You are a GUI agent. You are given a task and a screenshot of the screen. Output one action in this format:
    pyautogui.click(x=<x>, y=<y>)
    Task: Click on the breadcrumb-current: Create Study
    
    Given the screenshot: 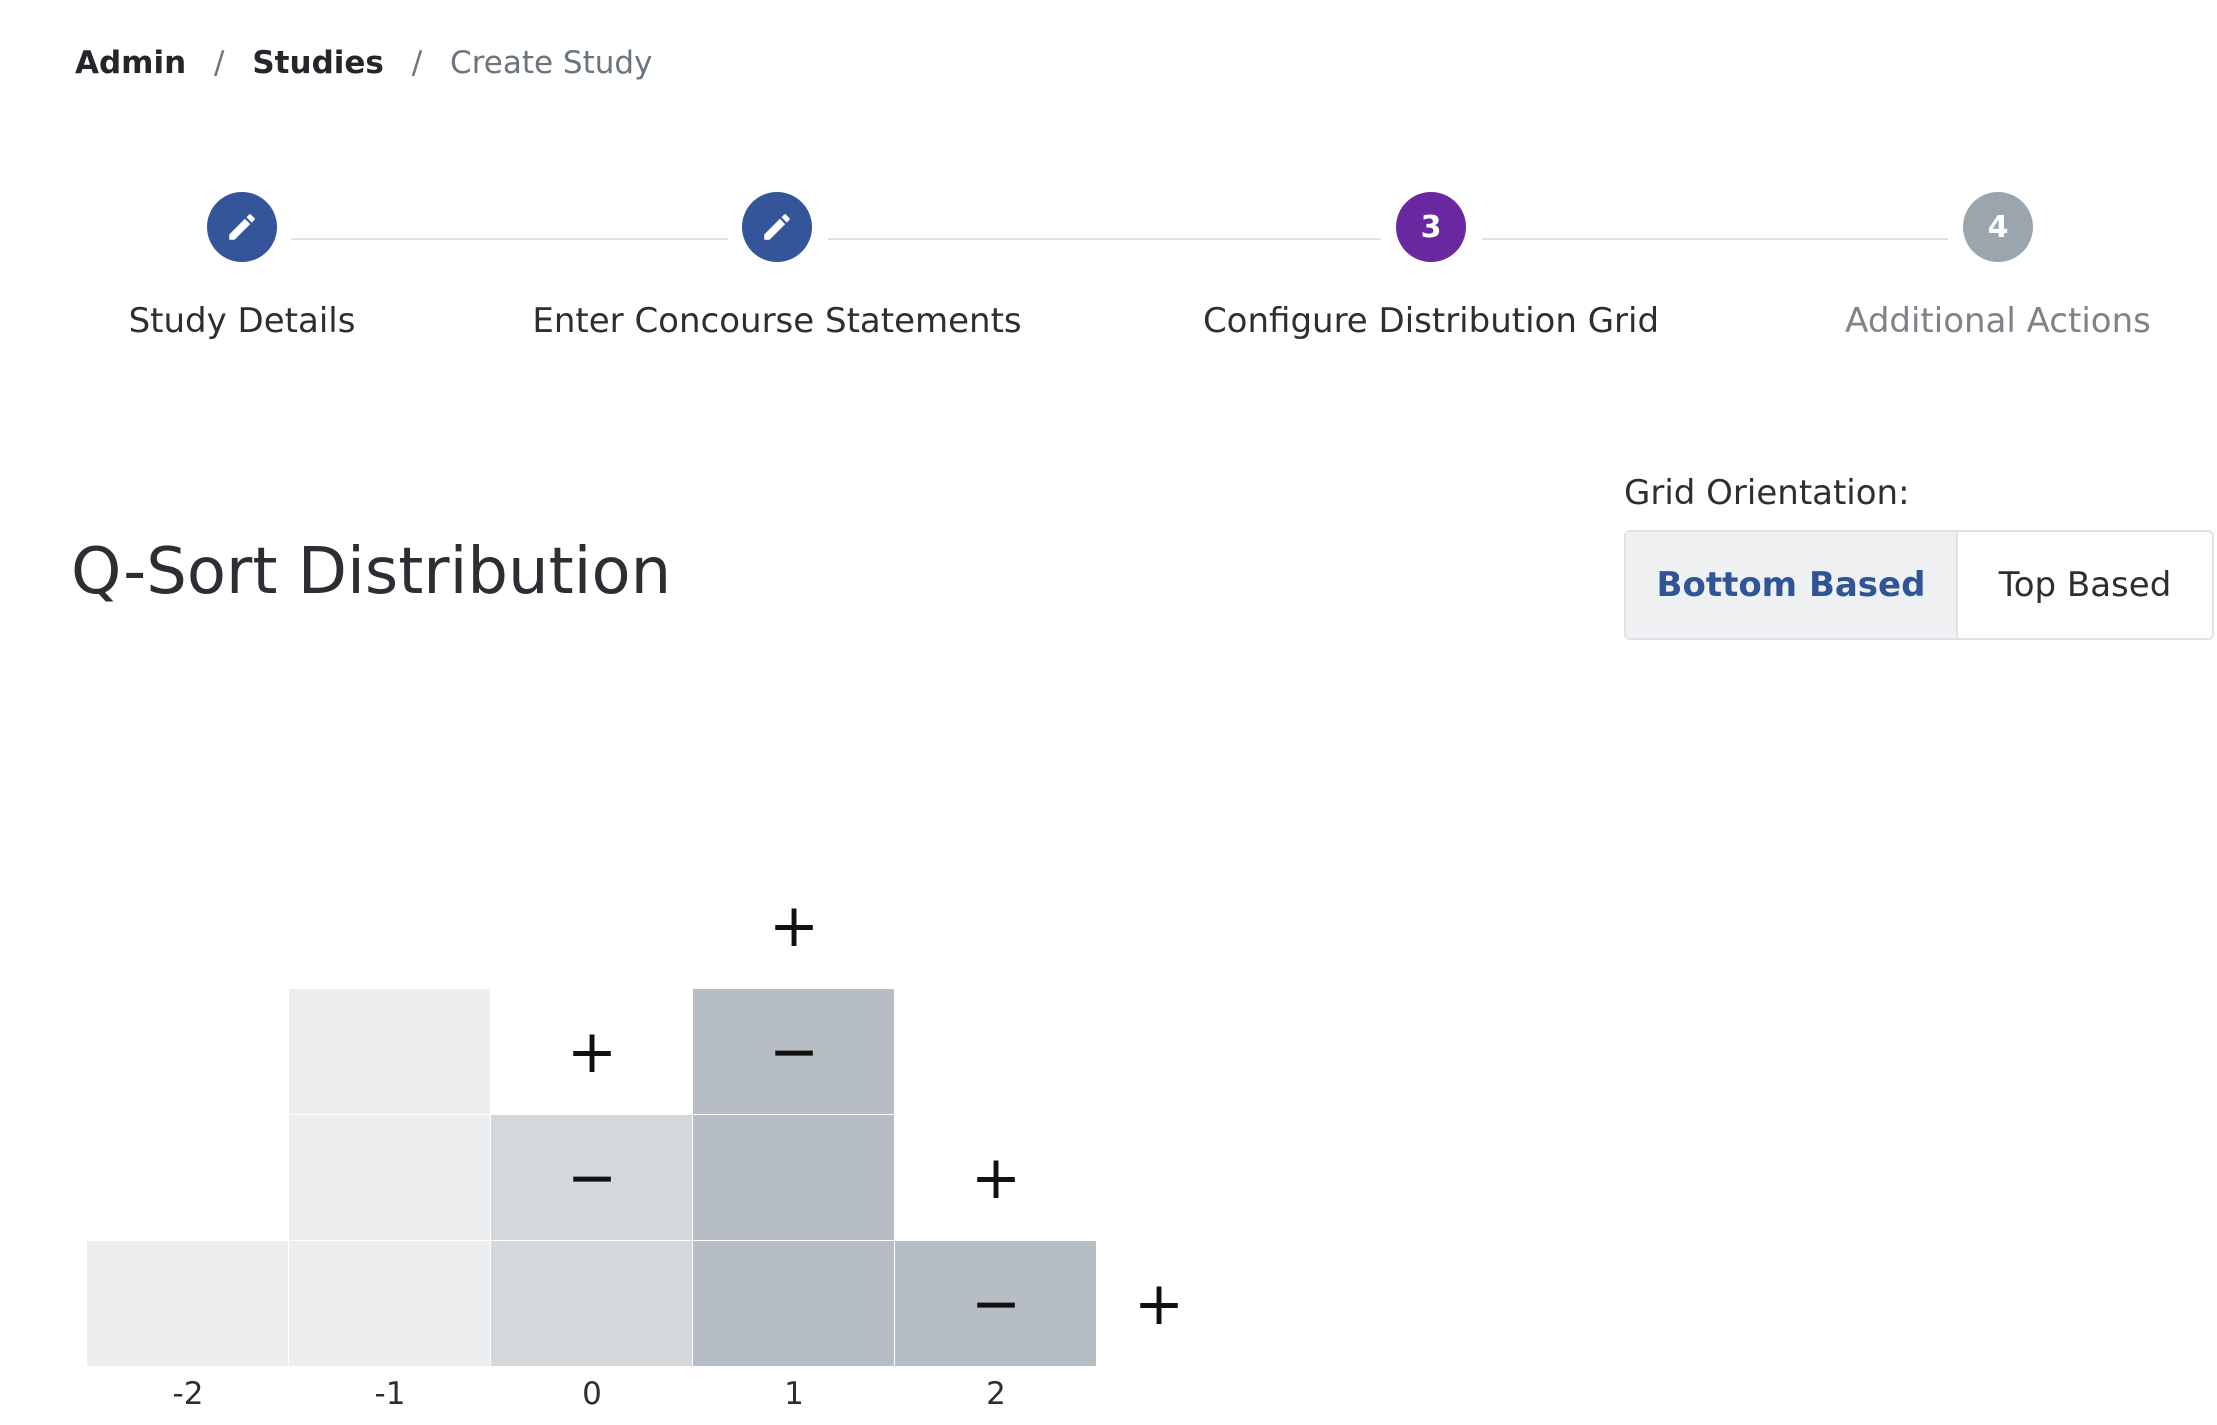 What is the action you would take?
    pyautogui.click(x=551, y=63)
    